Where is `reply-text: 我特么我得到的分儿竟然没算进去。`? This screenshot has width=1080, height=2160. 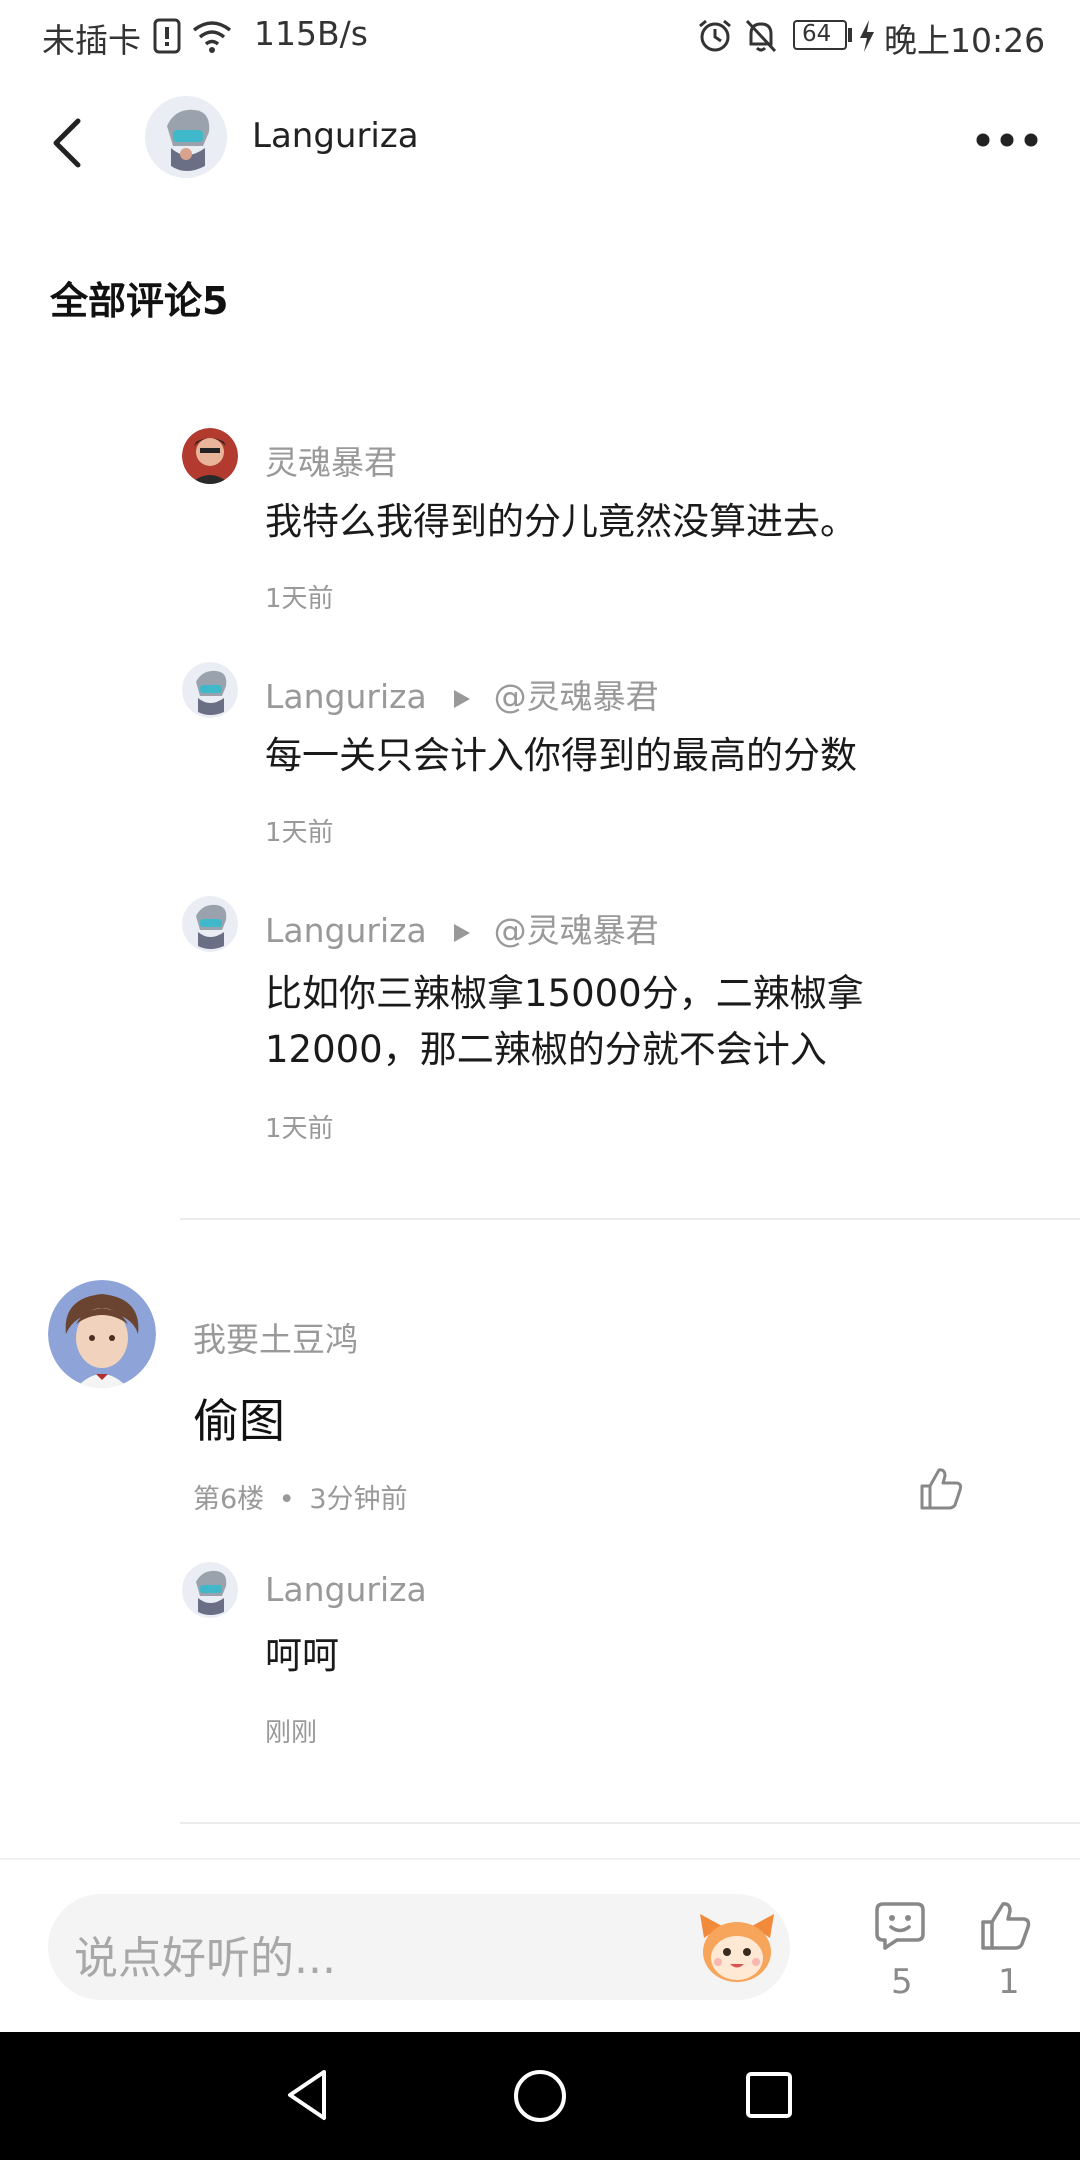 reply-text: 我特么我得到的分儿竟然没算进去。 is located at coordinates (561, 521).